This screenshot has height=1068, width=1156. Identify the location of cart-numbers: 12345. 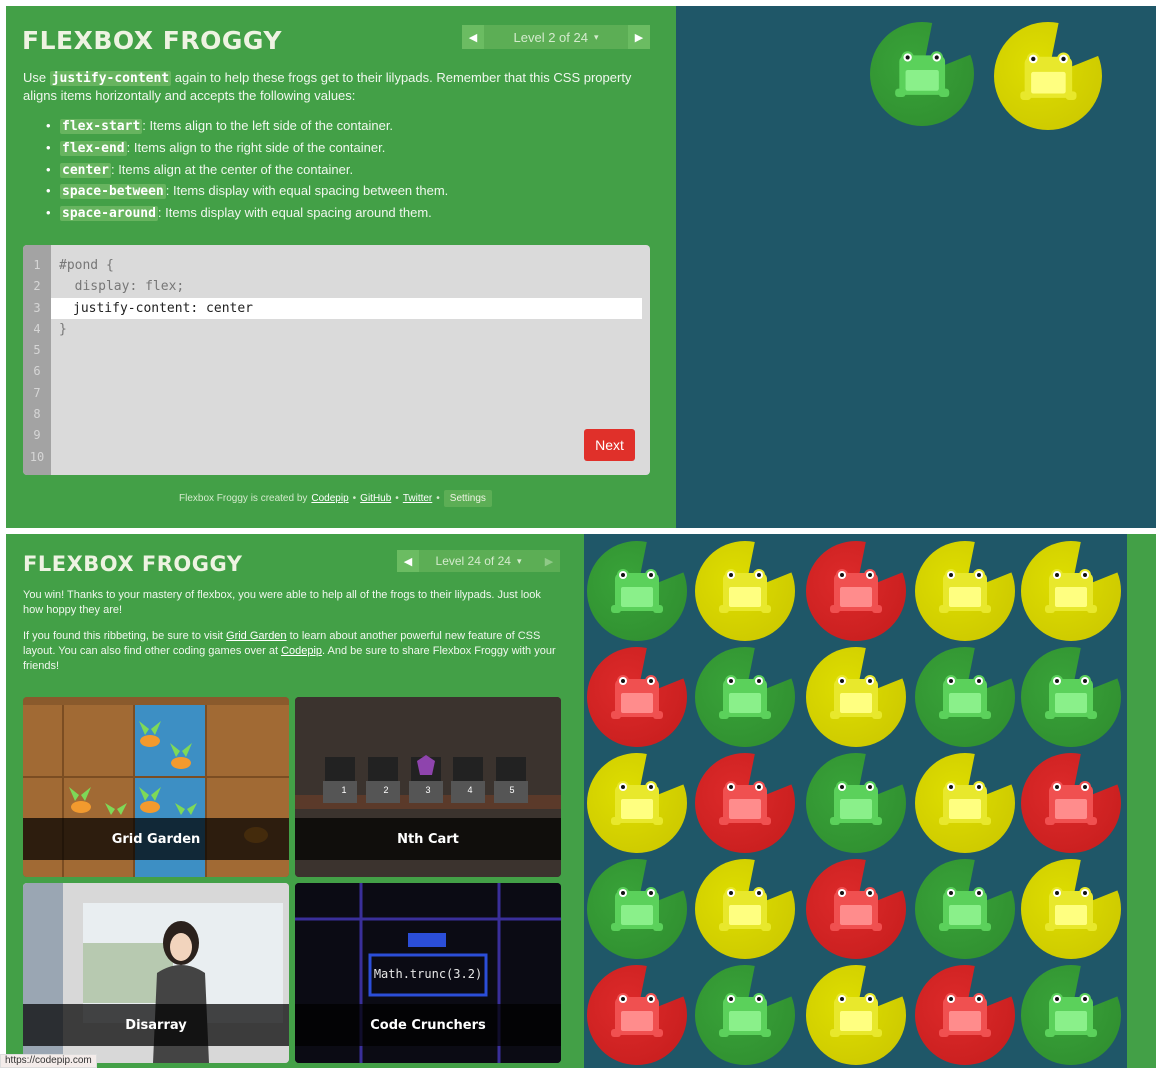
(428, 790).